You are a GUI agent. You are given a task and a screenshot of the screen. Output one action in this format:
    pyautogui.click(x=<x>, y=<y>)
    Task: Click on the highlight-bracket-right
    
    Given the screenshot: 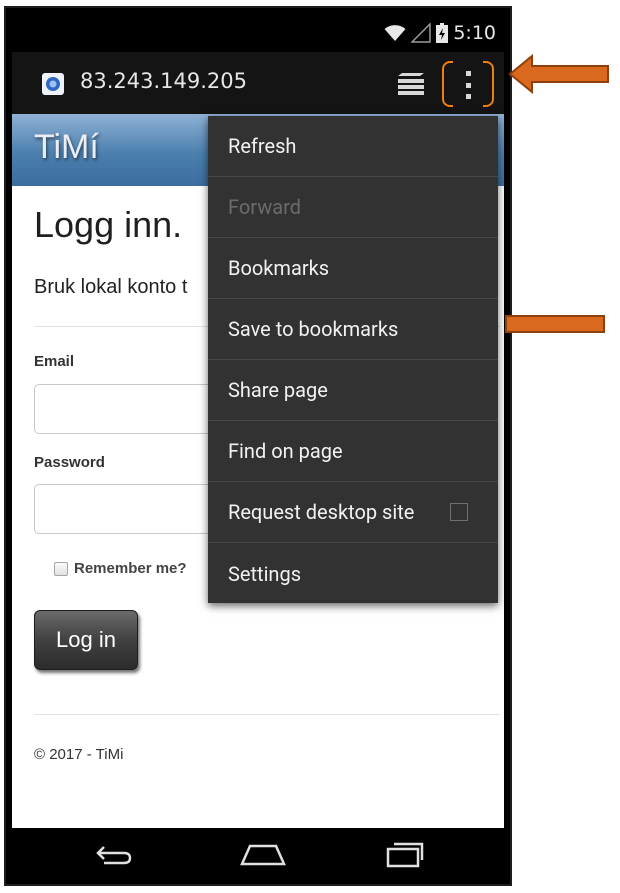 What is the action you would take?
    pyautogui.click(x=488, y=84)
    